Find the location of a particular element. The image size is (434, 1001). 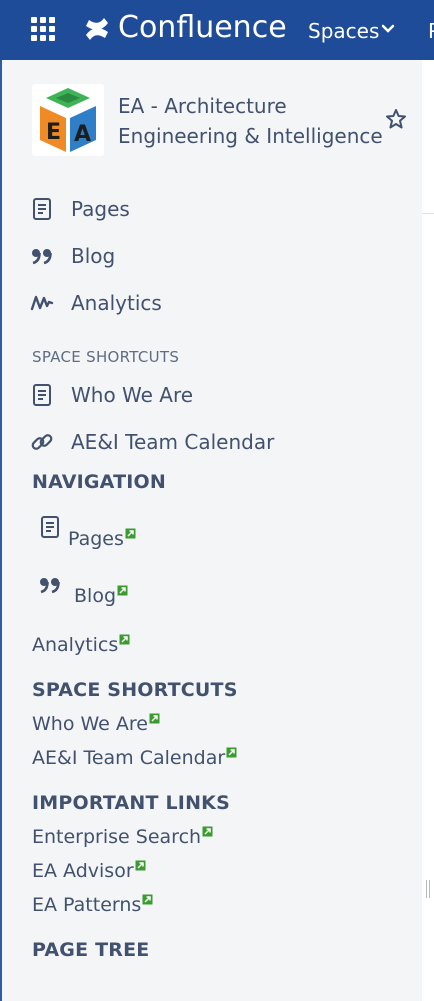

nav-link-team-calendar: AE&I Team Calendar is located at coordinates (134, 758).